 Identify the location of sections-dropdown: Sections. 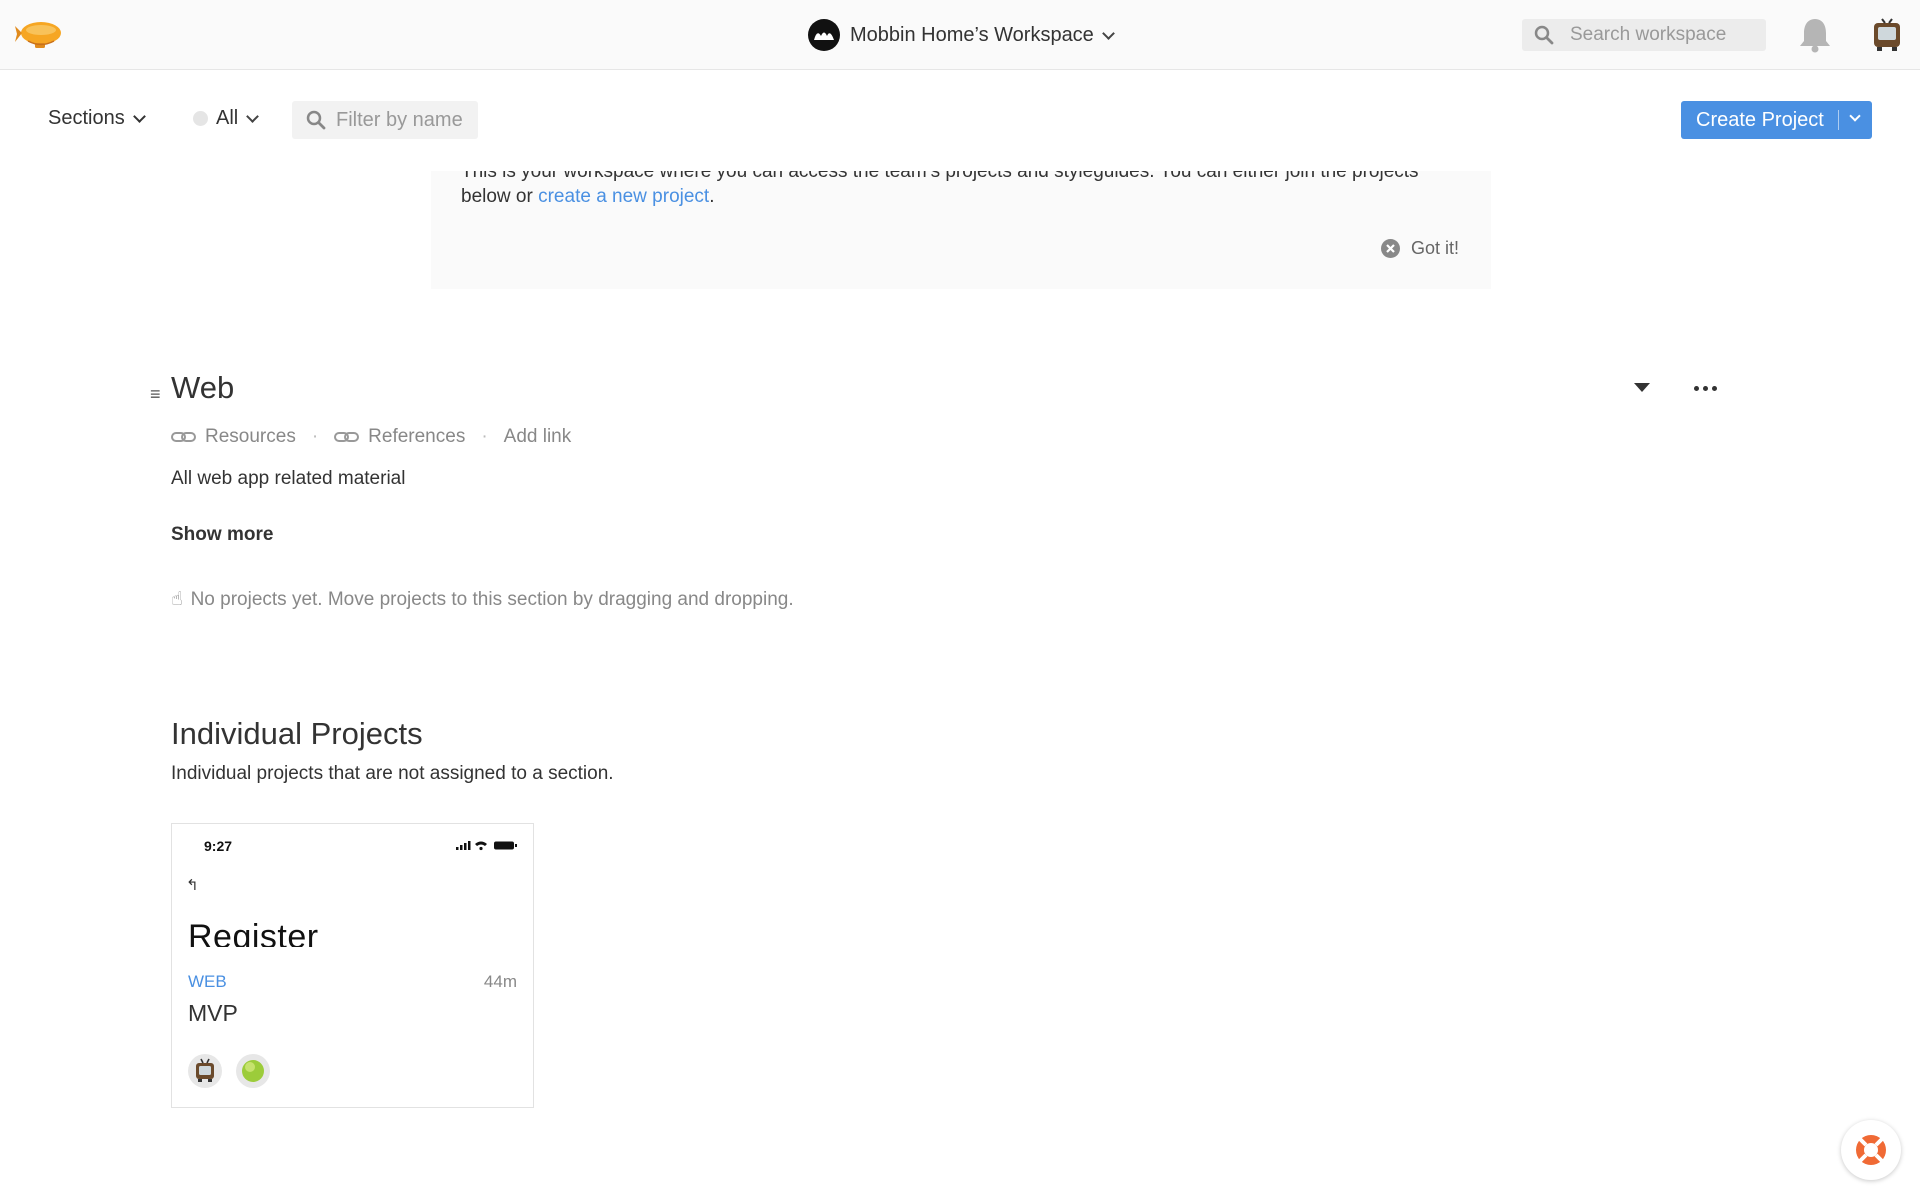
(97, 118).